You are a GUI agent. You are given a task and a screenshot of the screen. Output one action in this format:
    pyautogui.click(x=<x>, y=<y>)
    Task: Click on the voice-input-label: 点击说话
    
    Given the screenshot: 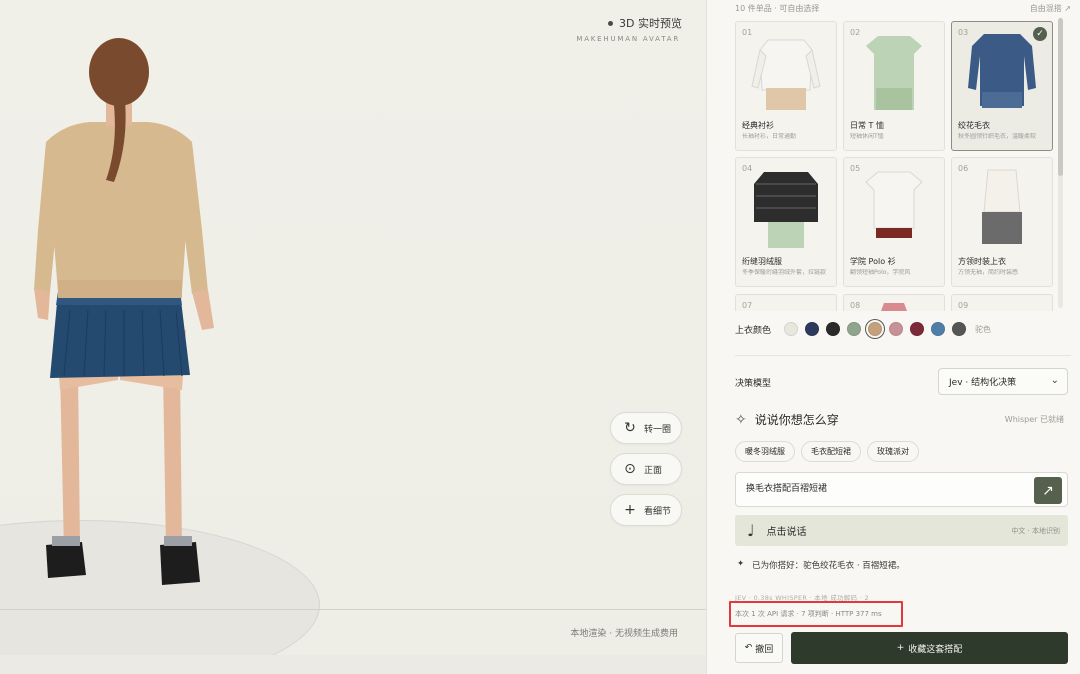 What is the action you would take?
    pyautogui.click(x=786, y=532)
    